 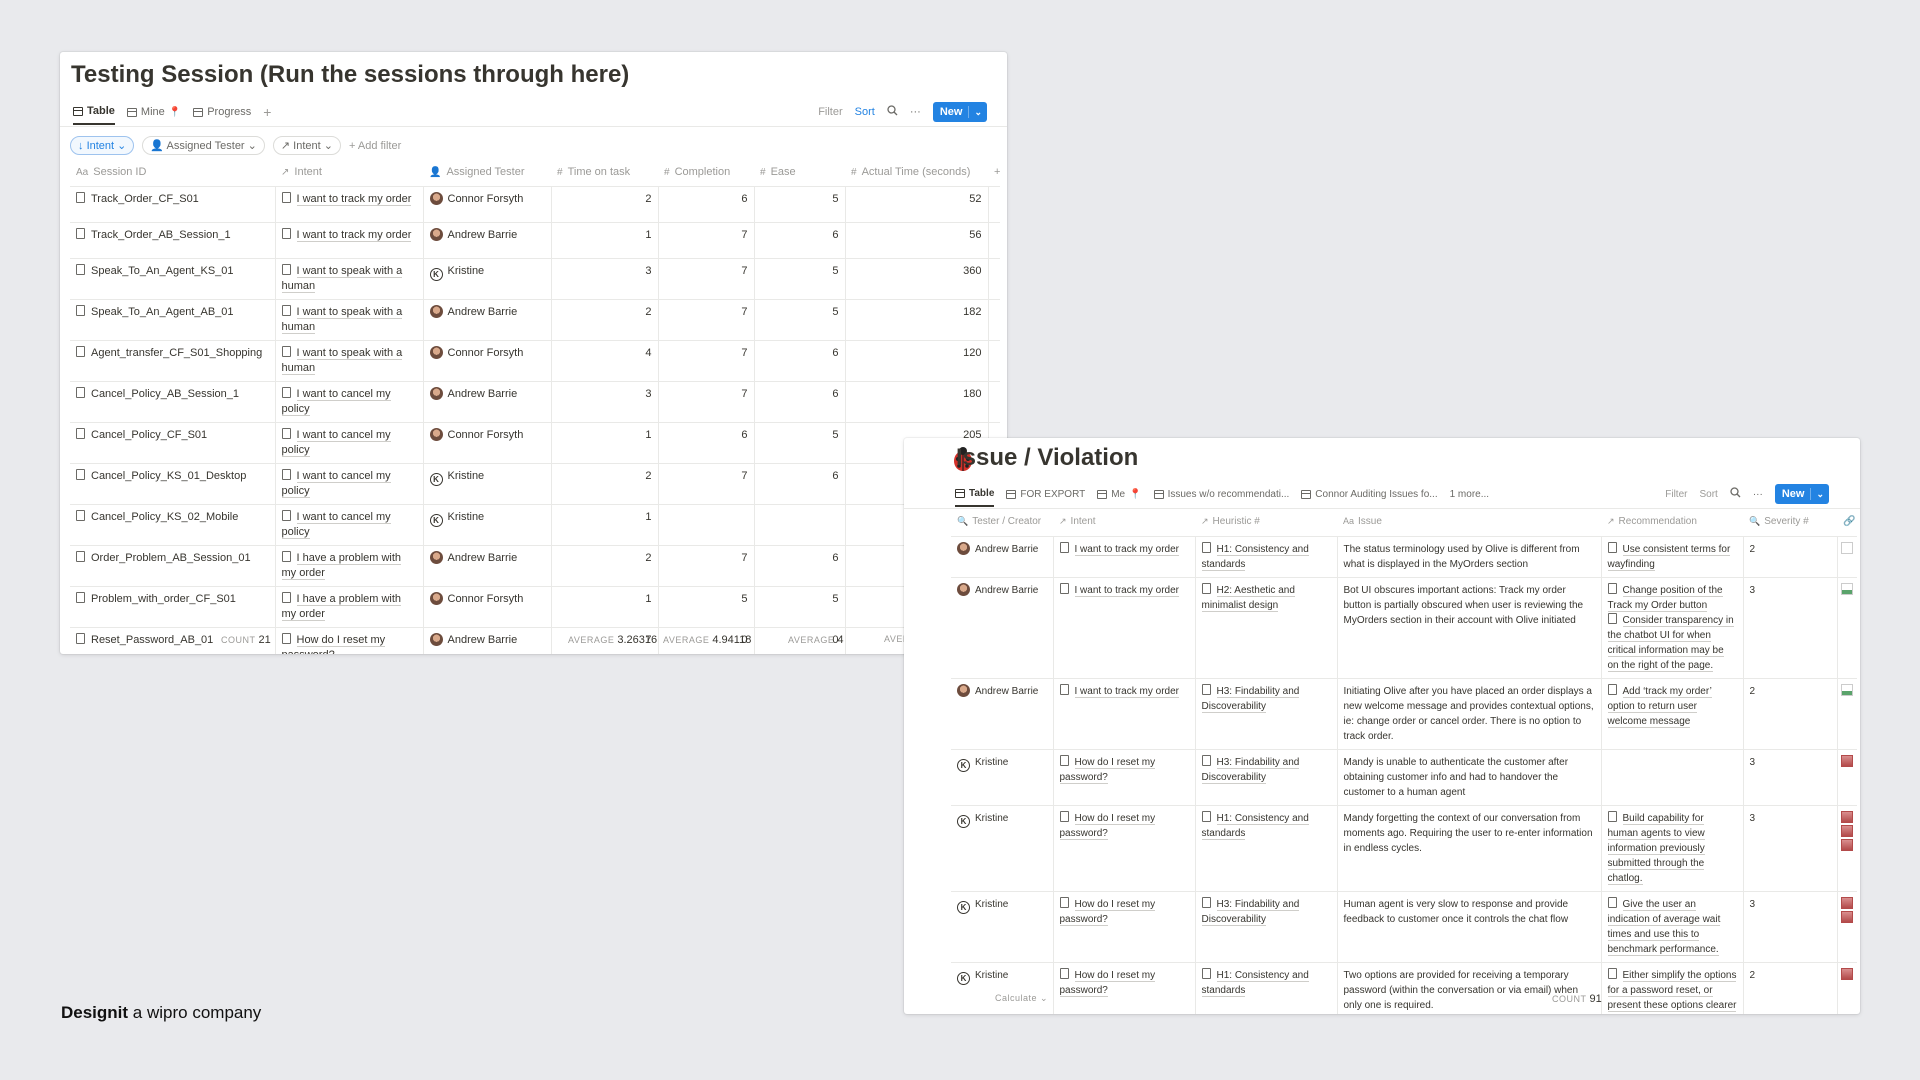 I want to click on session-id-cell: Cancel_Policy_KS_02_Mobile, so click(x=173, y=525).